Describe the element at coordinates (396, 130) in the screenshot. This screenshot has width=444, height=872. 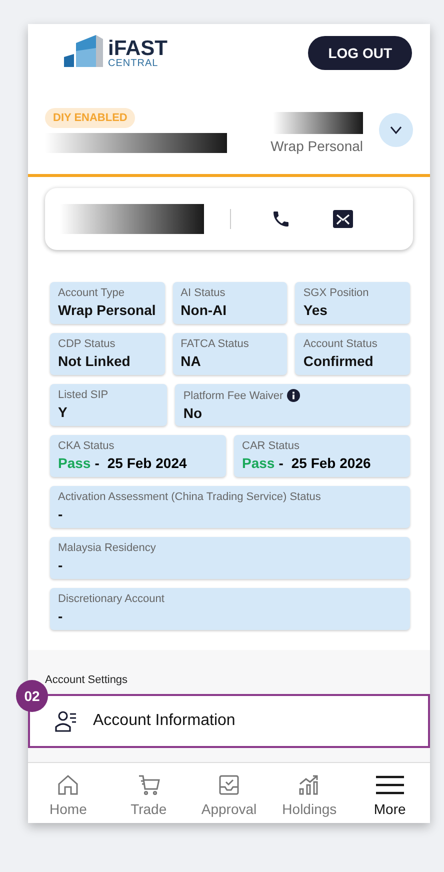
I see `expand-button` at that location.